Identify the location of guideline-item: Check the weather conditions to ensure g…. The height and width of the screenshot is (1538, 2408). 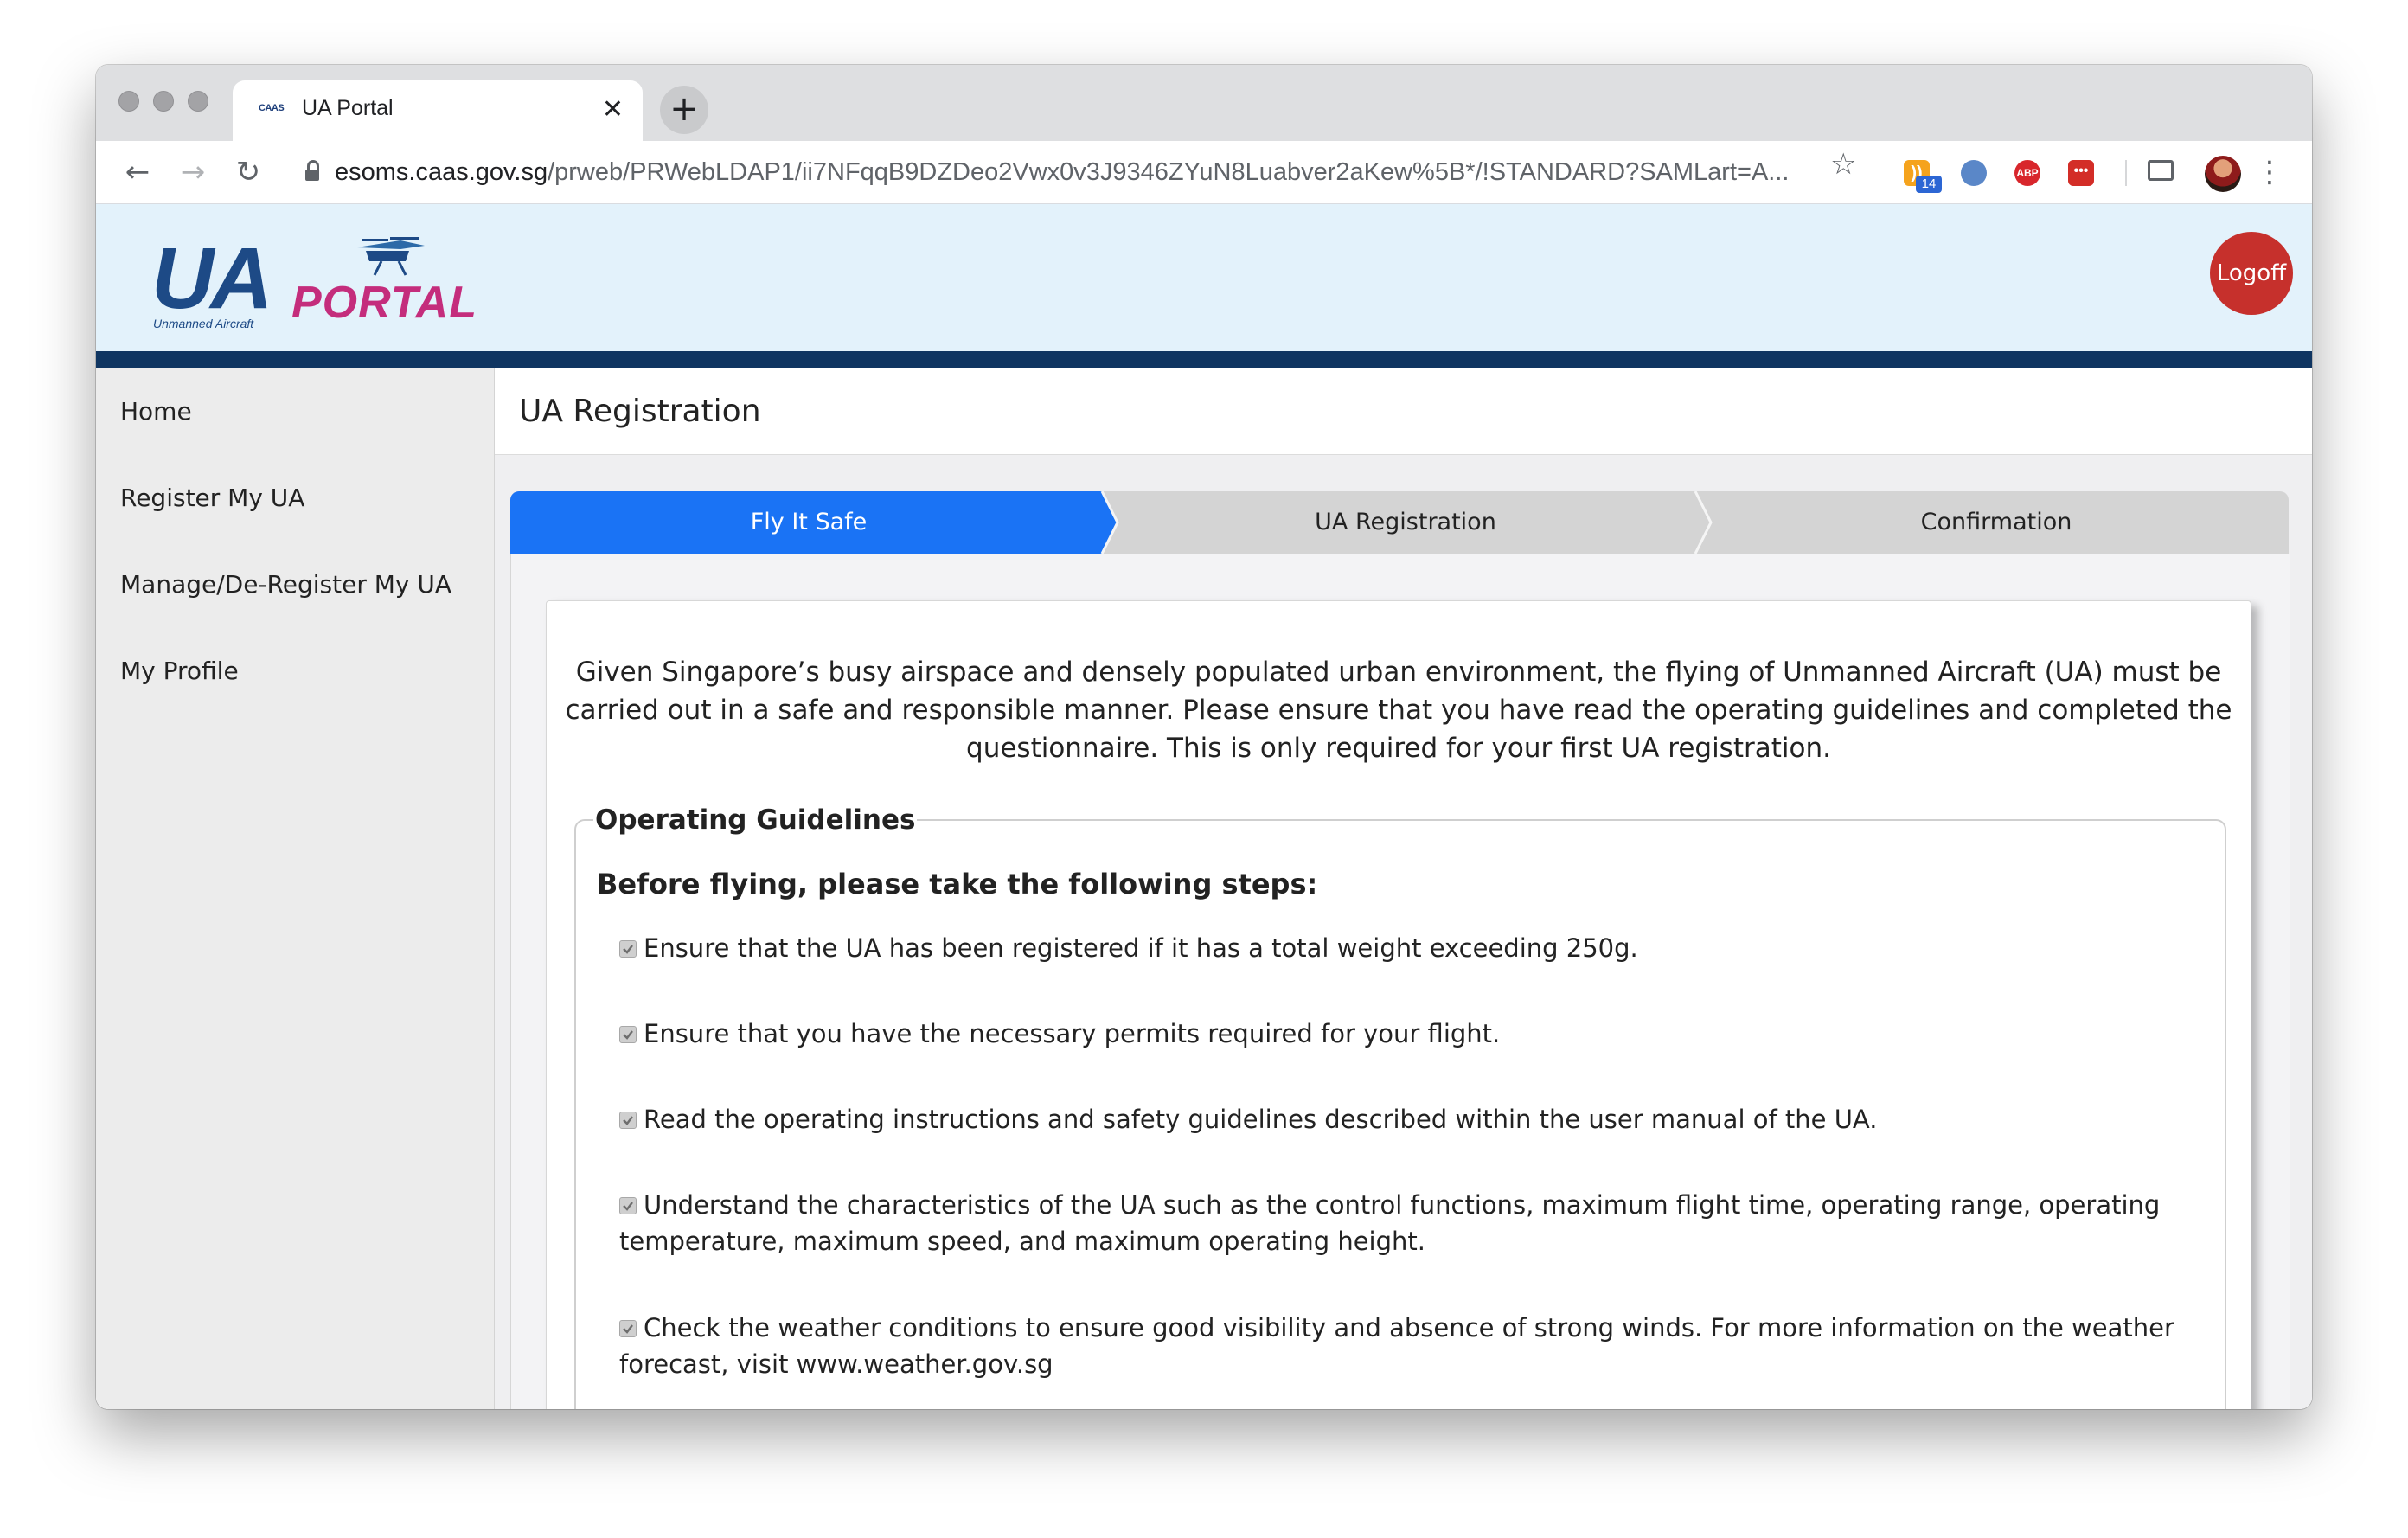
(1415, 1346).